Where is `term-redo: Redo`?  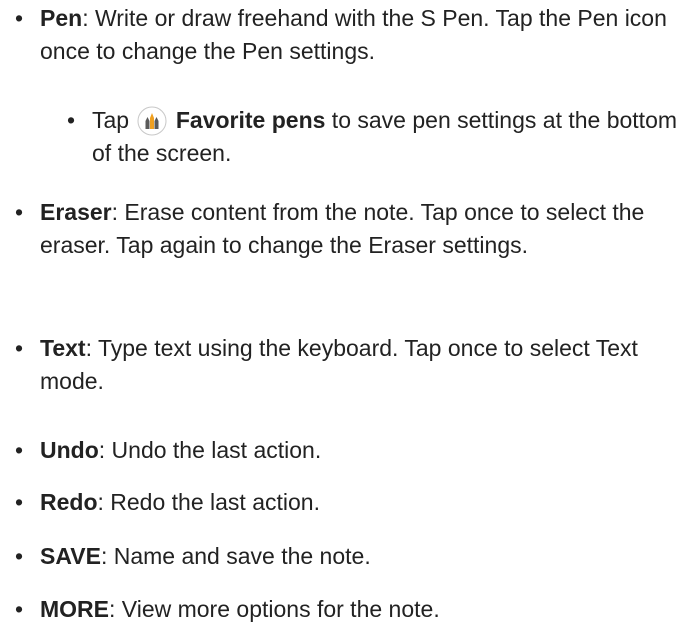
term-redo: Redo is located at coordinates (69, 502).